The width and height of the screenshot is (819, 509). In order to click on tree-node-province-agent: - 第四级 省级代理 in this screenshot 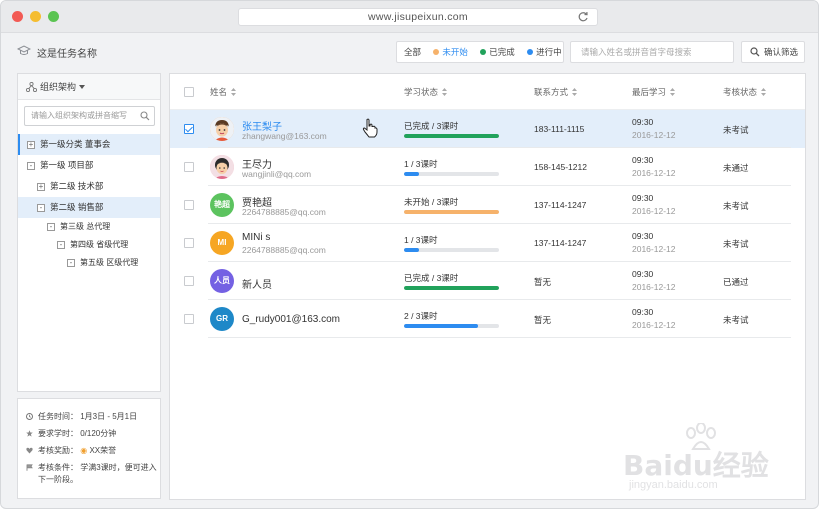, I will do `click(89, 245)`.